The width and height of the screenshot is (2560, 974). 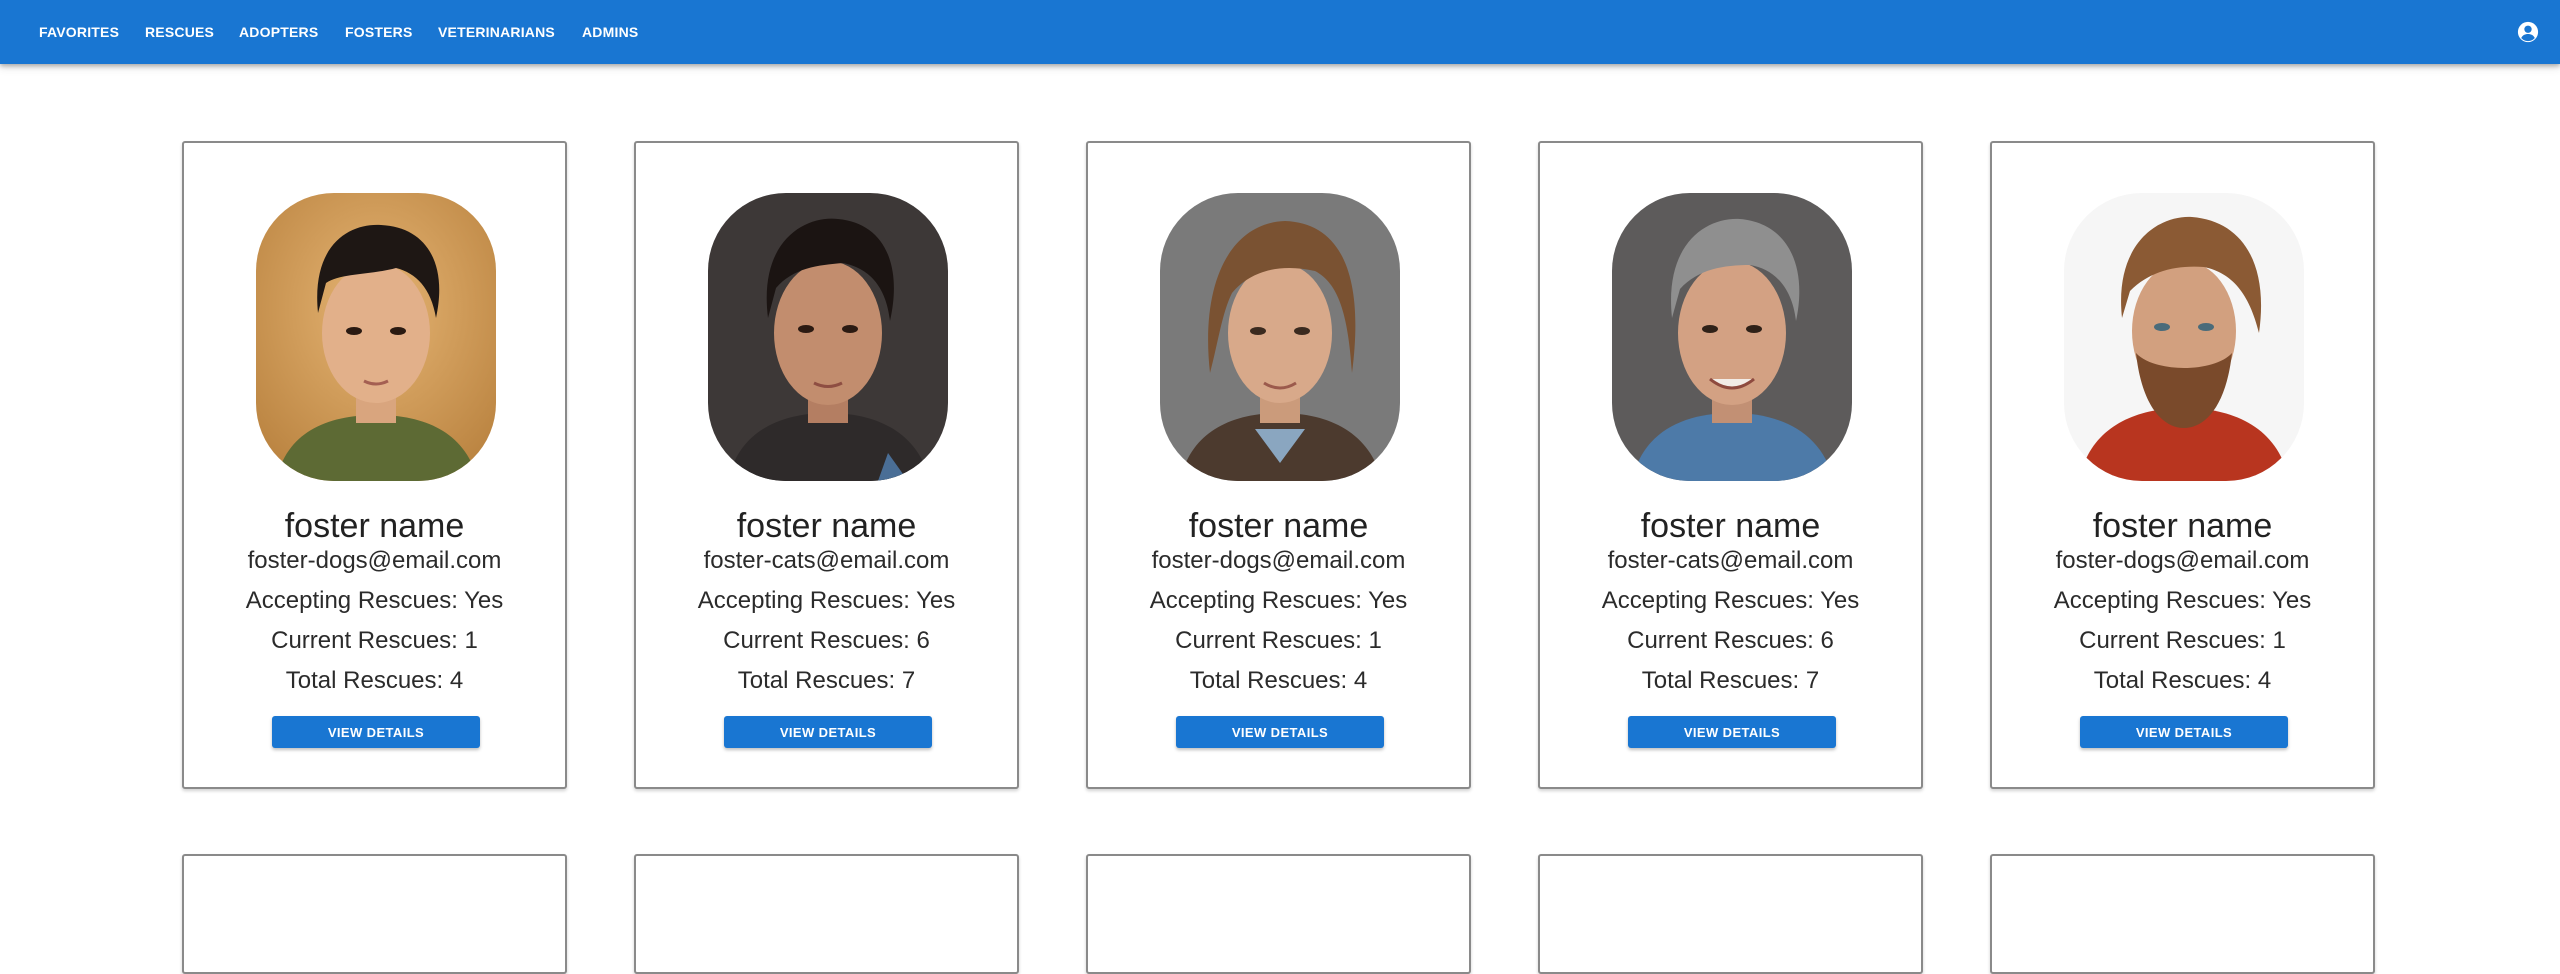 What do you see at coordinates (79, 32) in the screenshot?
I see `nav-favorites: FAVORITES` at bounding box center [79, 32].